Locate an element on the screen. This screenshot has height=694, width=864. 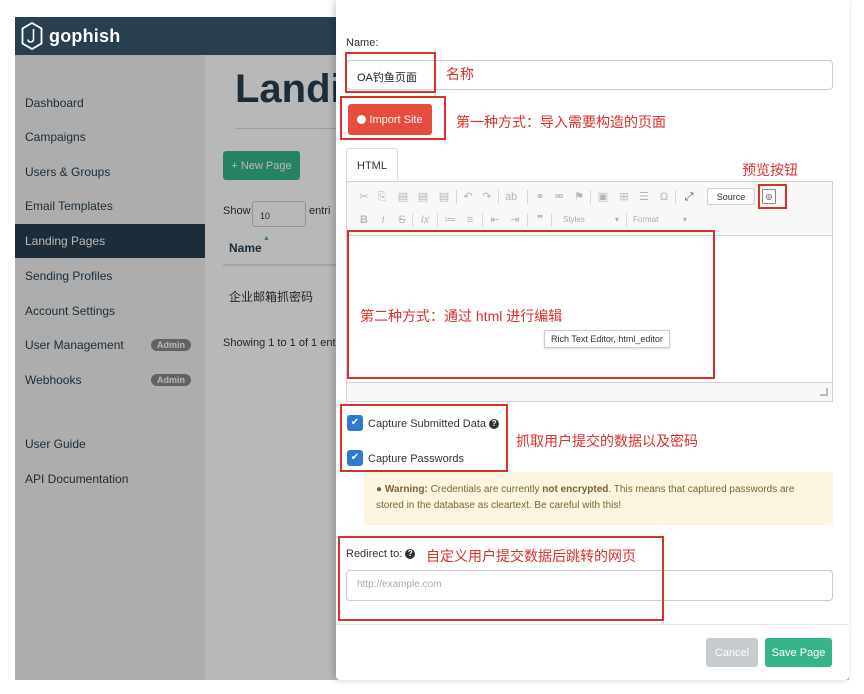
styles-label: Styles is located at coordinates (574, 219).